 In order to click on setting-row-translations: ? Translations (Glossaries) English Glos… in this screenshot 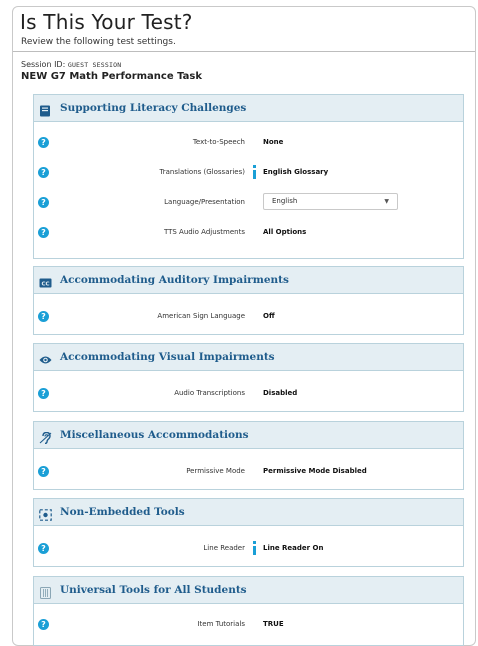, I will do `click(248, 173)`.